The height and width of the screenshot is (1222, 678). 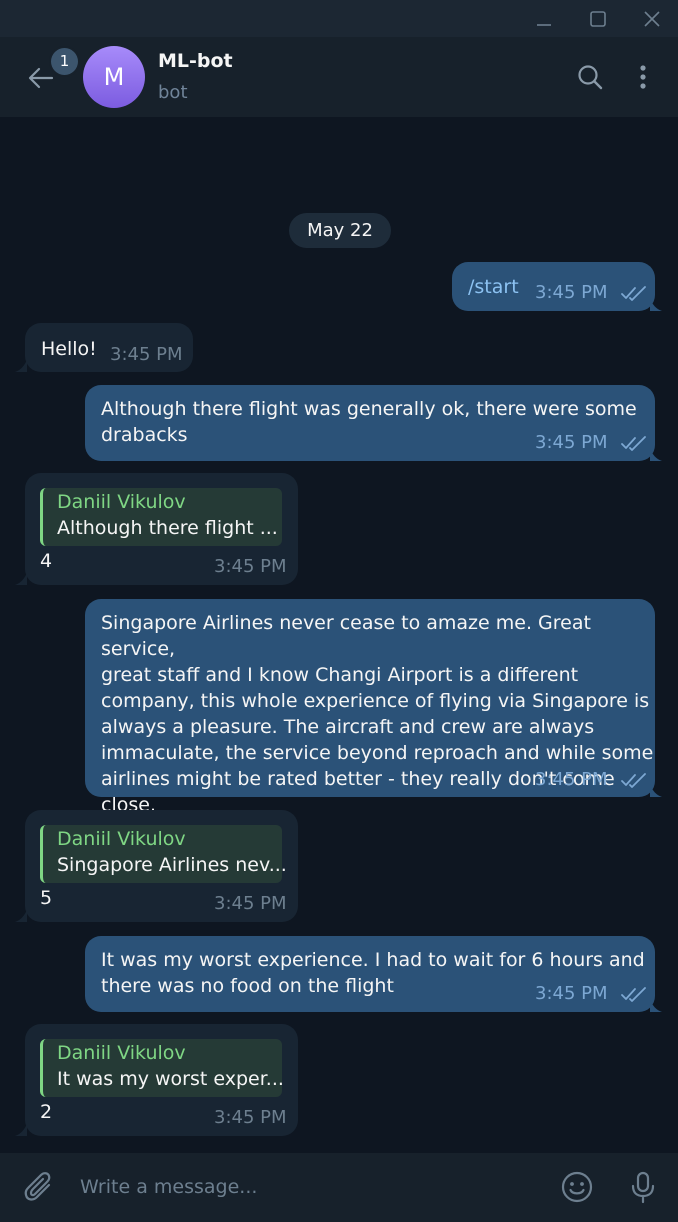 I want to click on unread-badge: 1, so click(x=64, y=61).